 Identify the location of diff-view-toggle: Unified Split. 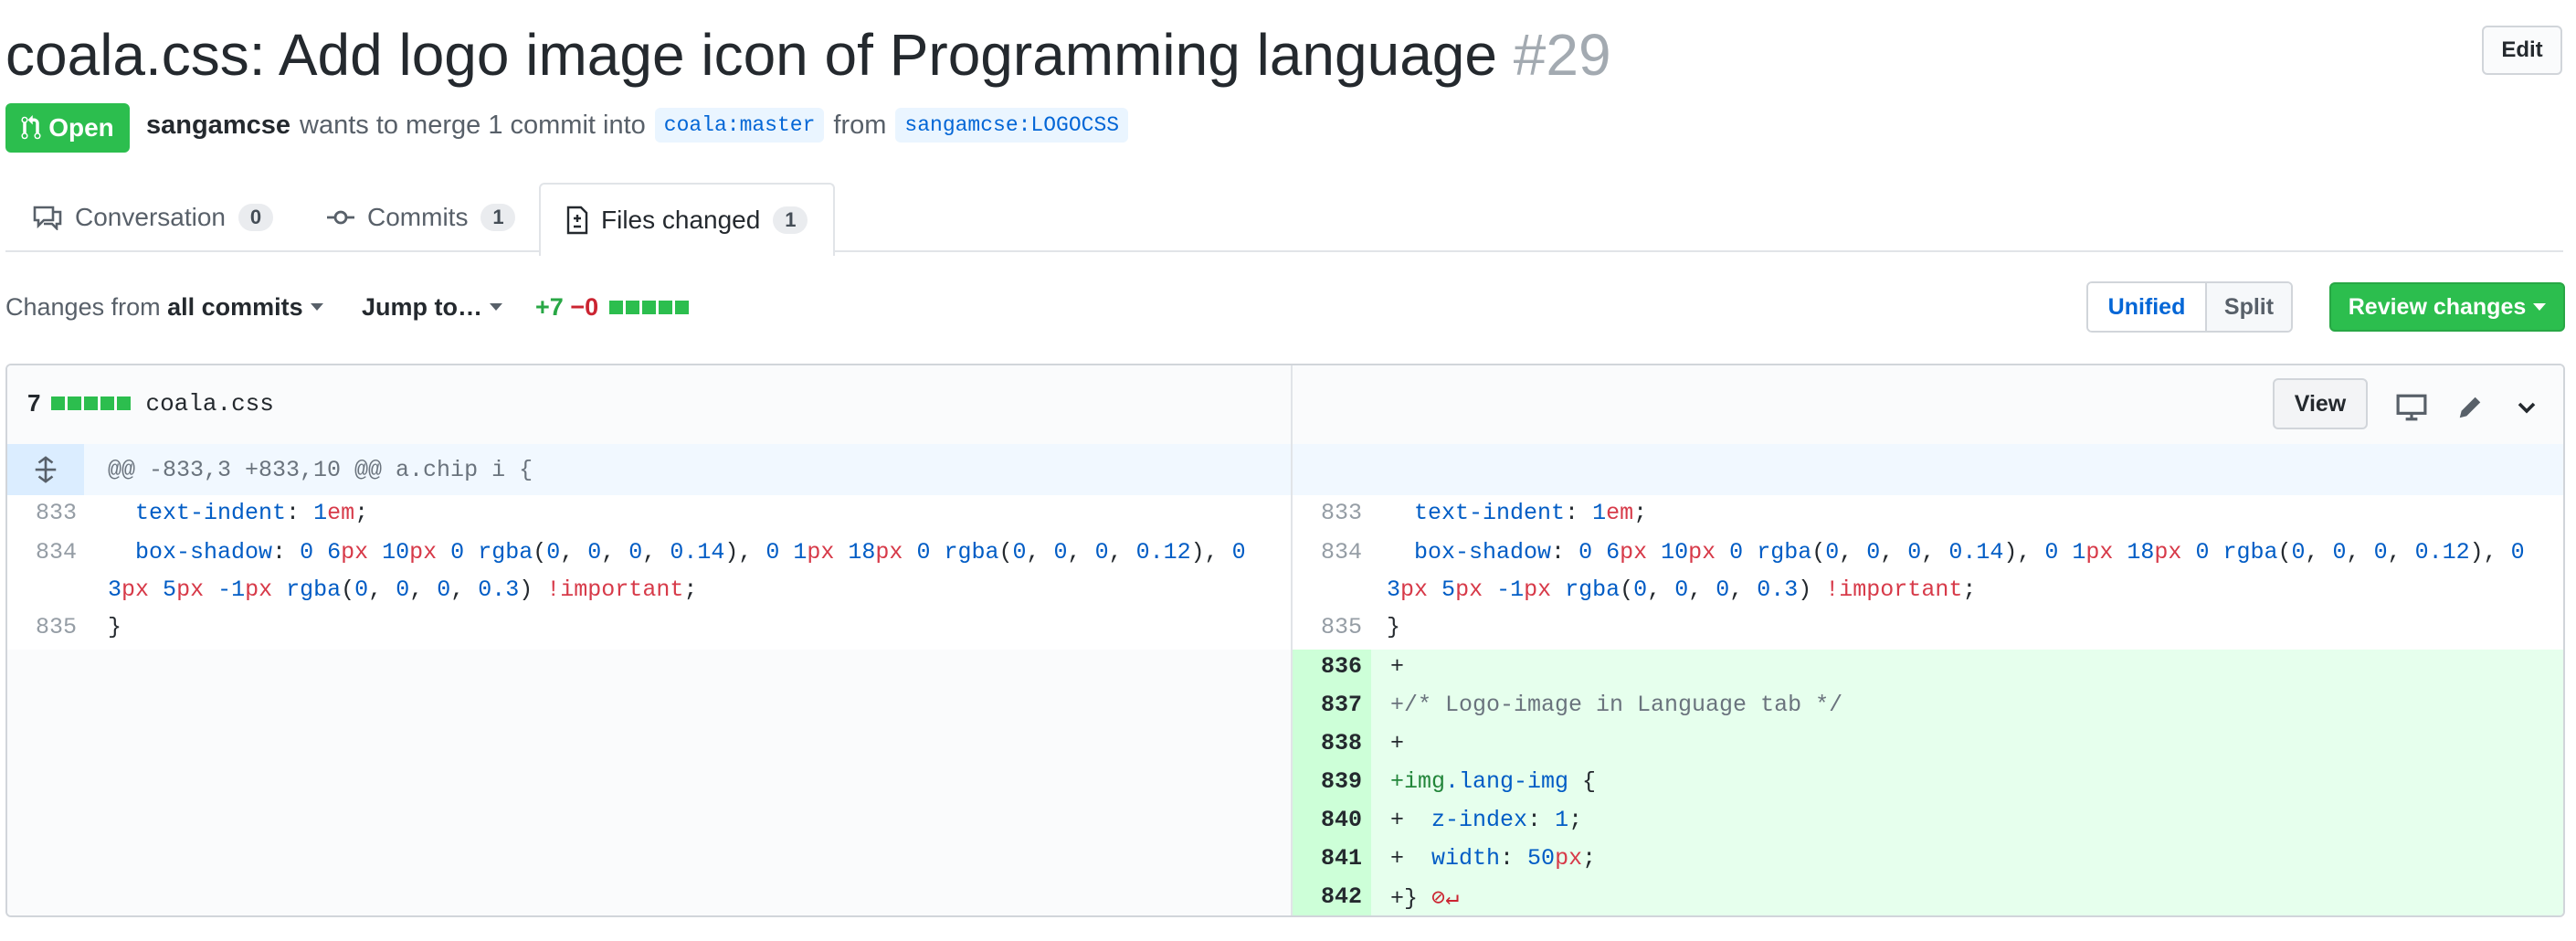
(2189, 307).